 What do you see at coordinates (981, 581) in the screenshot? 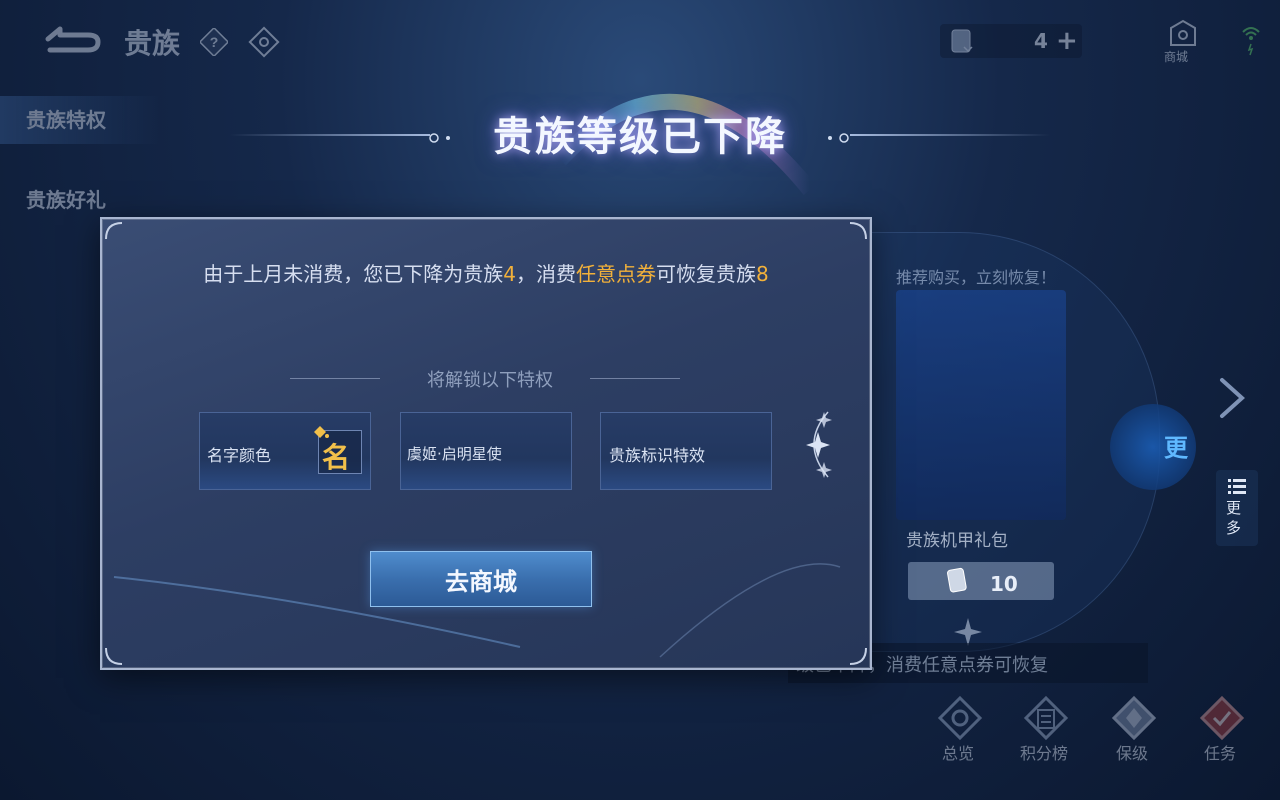
I see `buy-price-button` at bounding box center [981, 581].